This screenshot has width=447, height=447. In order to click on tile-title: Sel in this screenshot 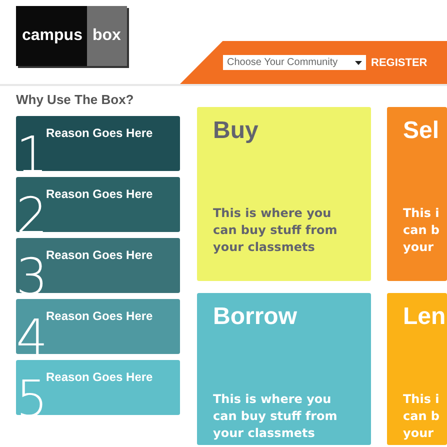, I will do `click(421, 131)`.